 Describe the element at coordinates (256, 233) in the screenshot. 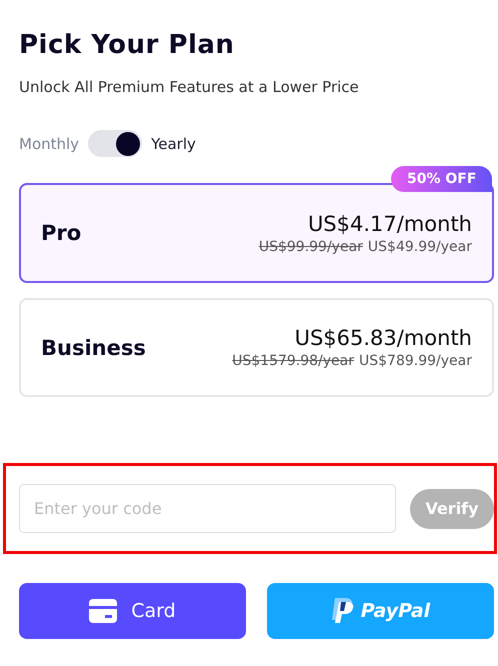

I see `plan-card: Pro US$4.17/month US$99.99/year US$49.99/year` at that location.